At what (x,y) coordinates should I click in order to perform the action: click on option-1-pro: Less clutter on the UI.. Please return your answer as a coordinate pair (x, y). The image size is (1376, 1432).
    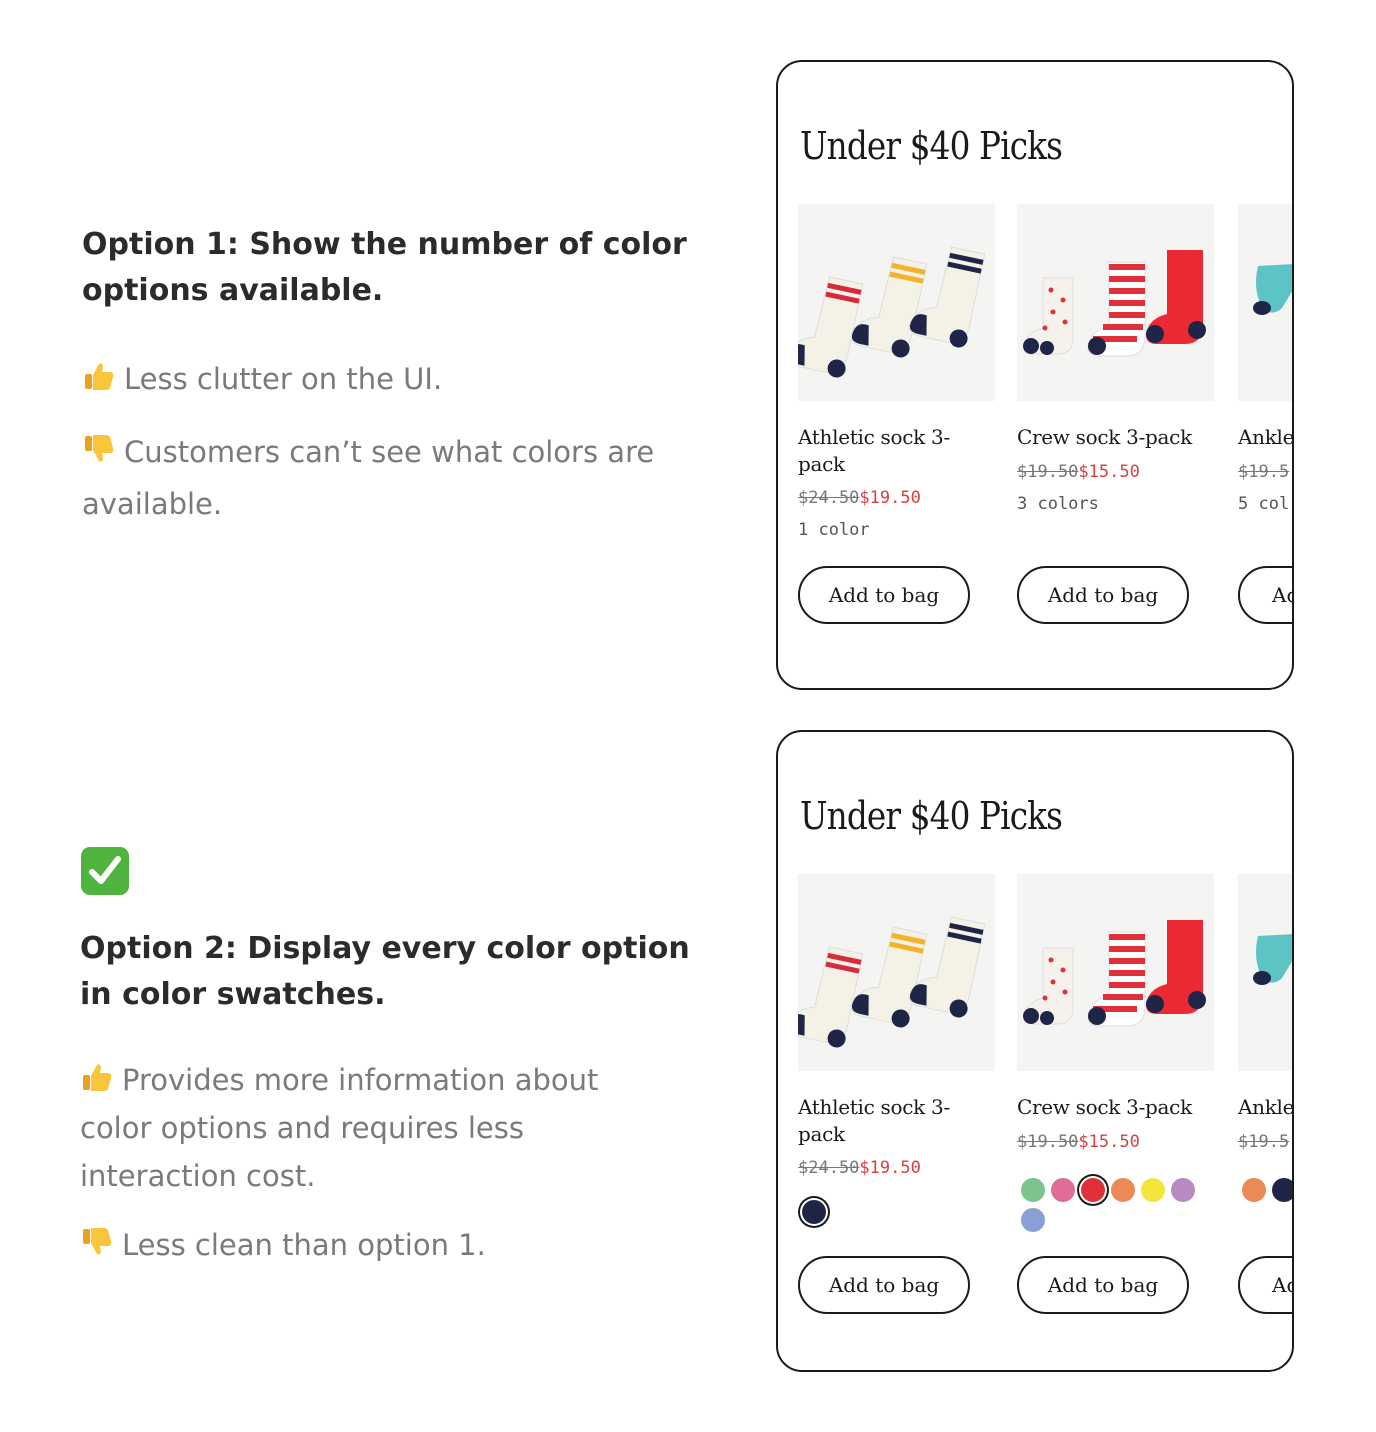
    Looking at the image, I should click on (382, 379).